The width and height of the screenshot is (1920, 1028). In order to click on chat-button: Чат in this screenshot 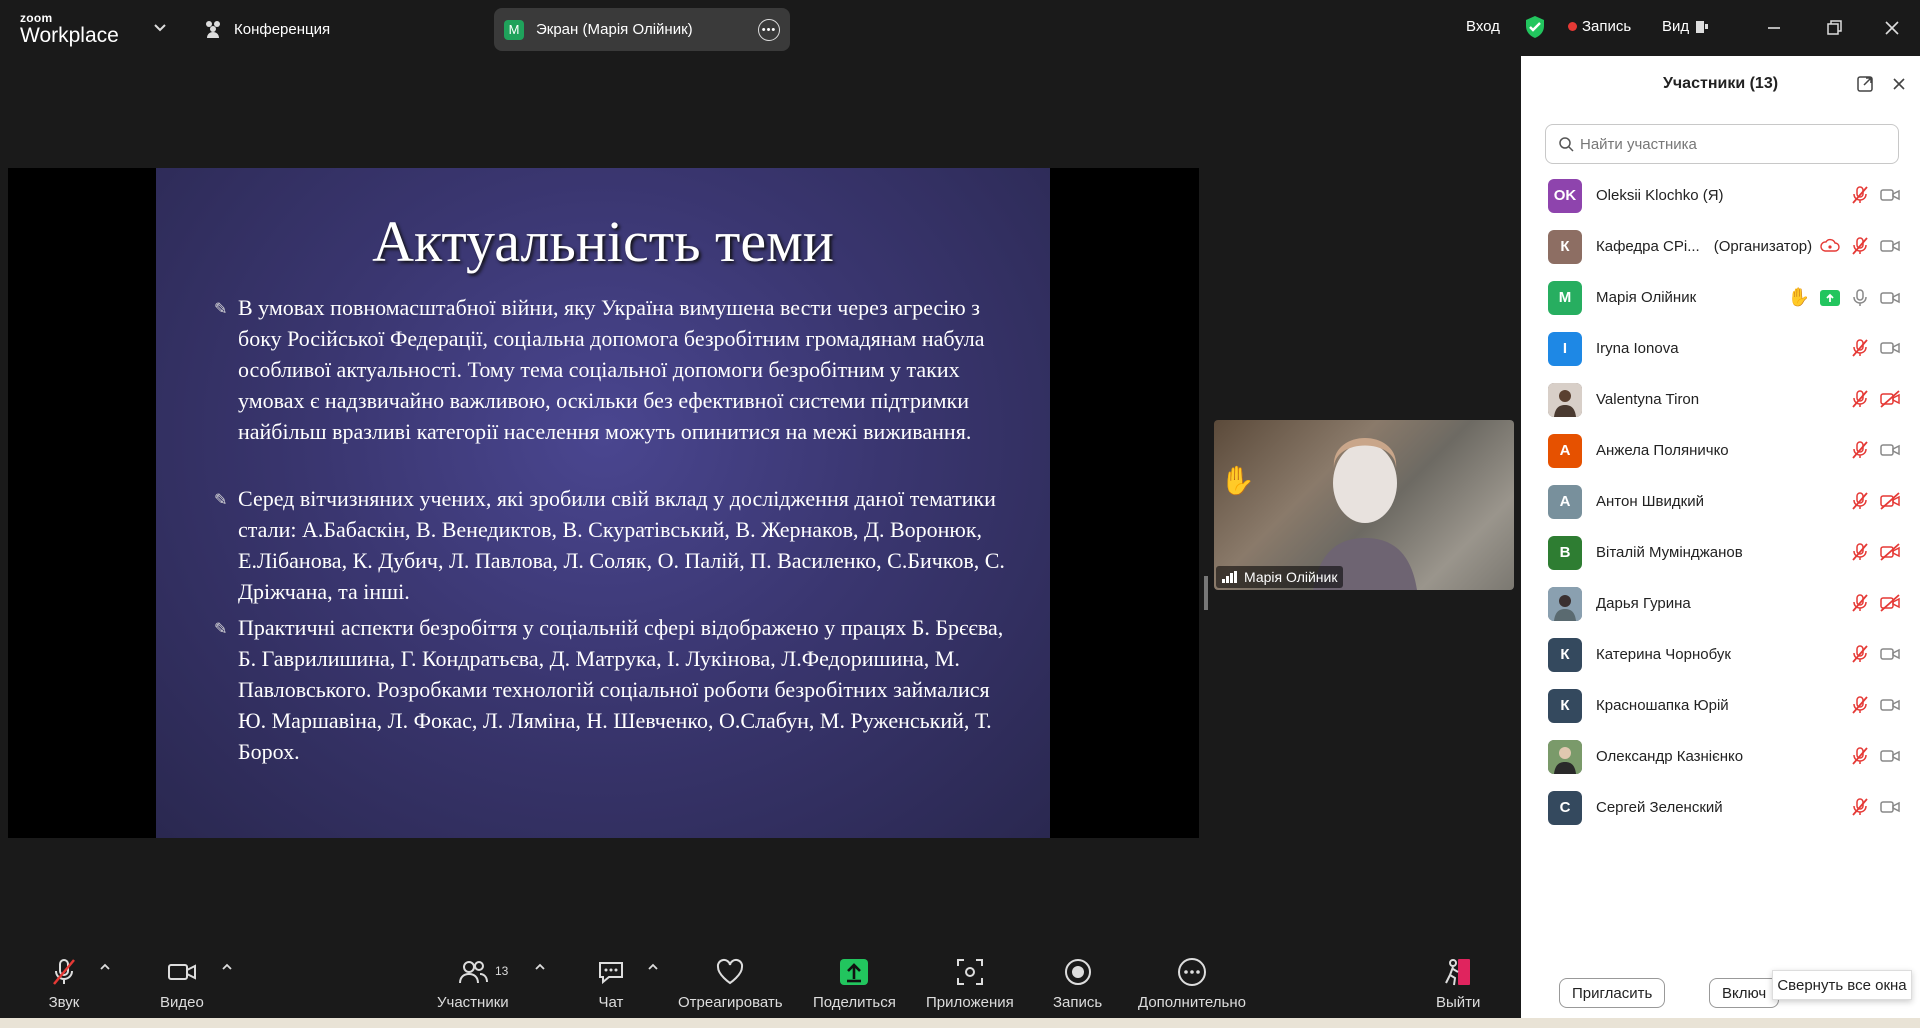, I will do `click(611, 983)`.